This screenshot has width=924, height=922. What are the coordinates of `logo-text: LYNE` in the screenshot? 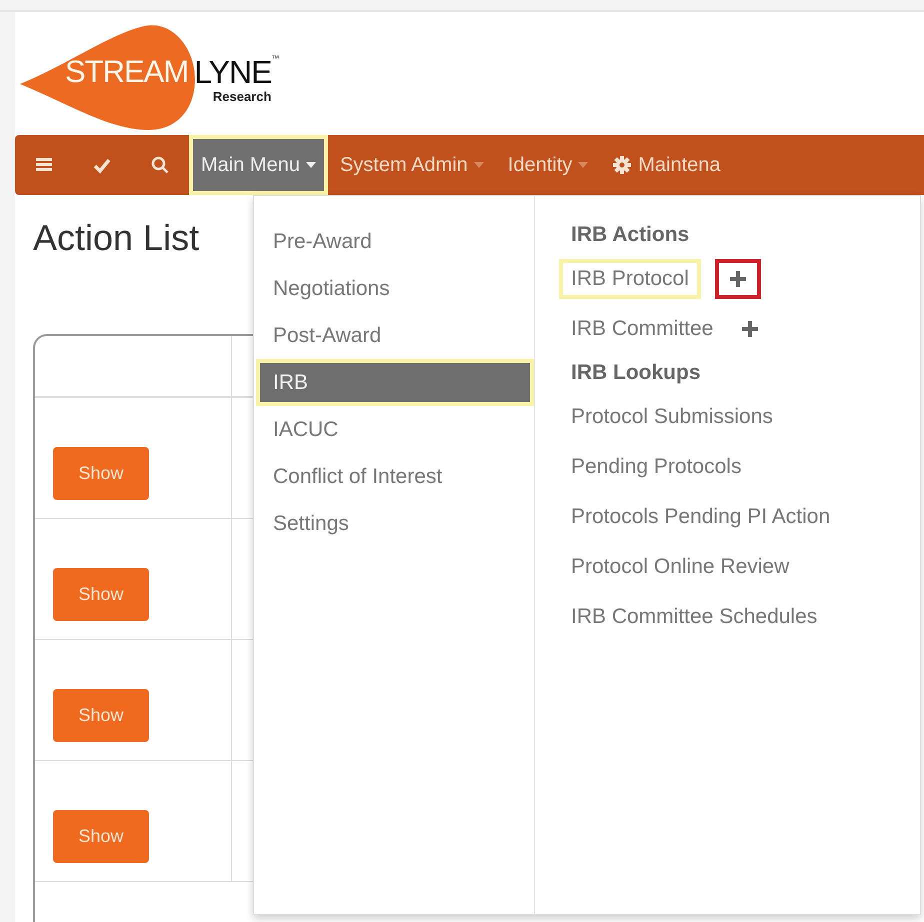 It's located at (233, 72).